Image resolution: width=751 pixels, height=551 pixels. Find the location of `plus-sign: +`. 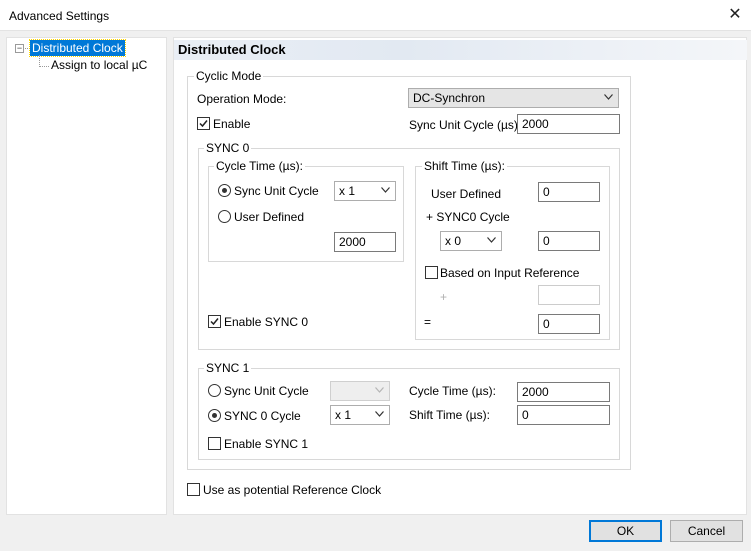

plus-sign: + is located at coordinates (444, 297).